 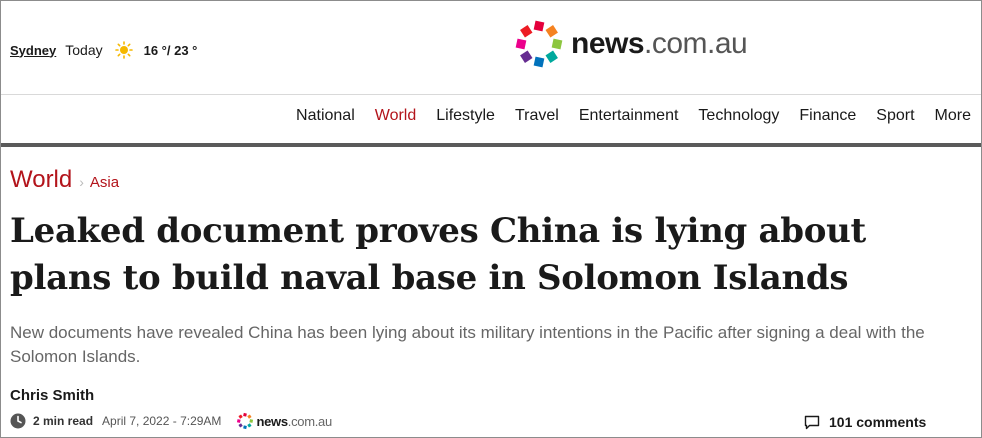 What do you see at coordinates (81, 182) in the screenshot?
I see `breadcrumb-chevron-icon: ›` at bounding box center [81, 182].